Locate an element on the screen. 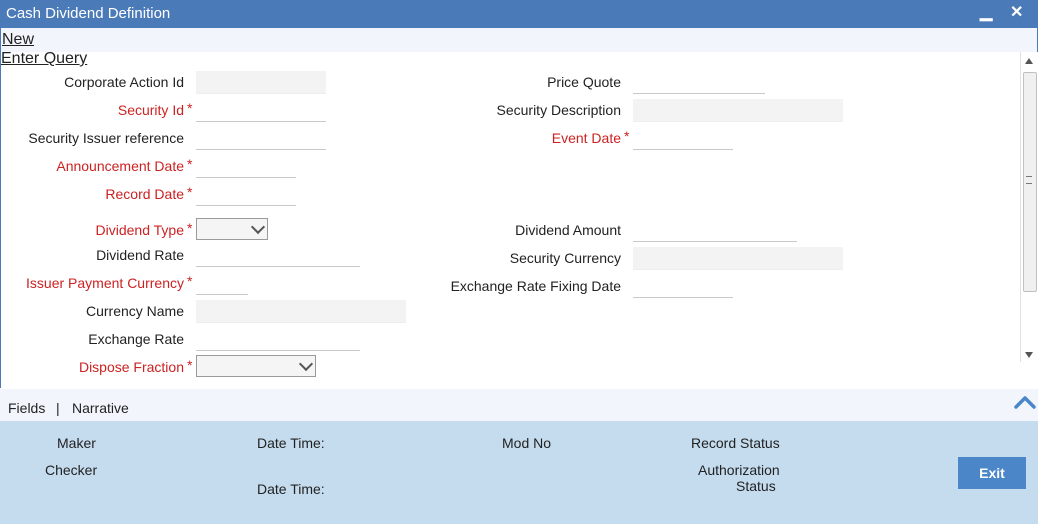 The width and height of the screenshot is (1038, 524). exchange-rate-label: Exchange Rate is located at coordinates (136, 339).